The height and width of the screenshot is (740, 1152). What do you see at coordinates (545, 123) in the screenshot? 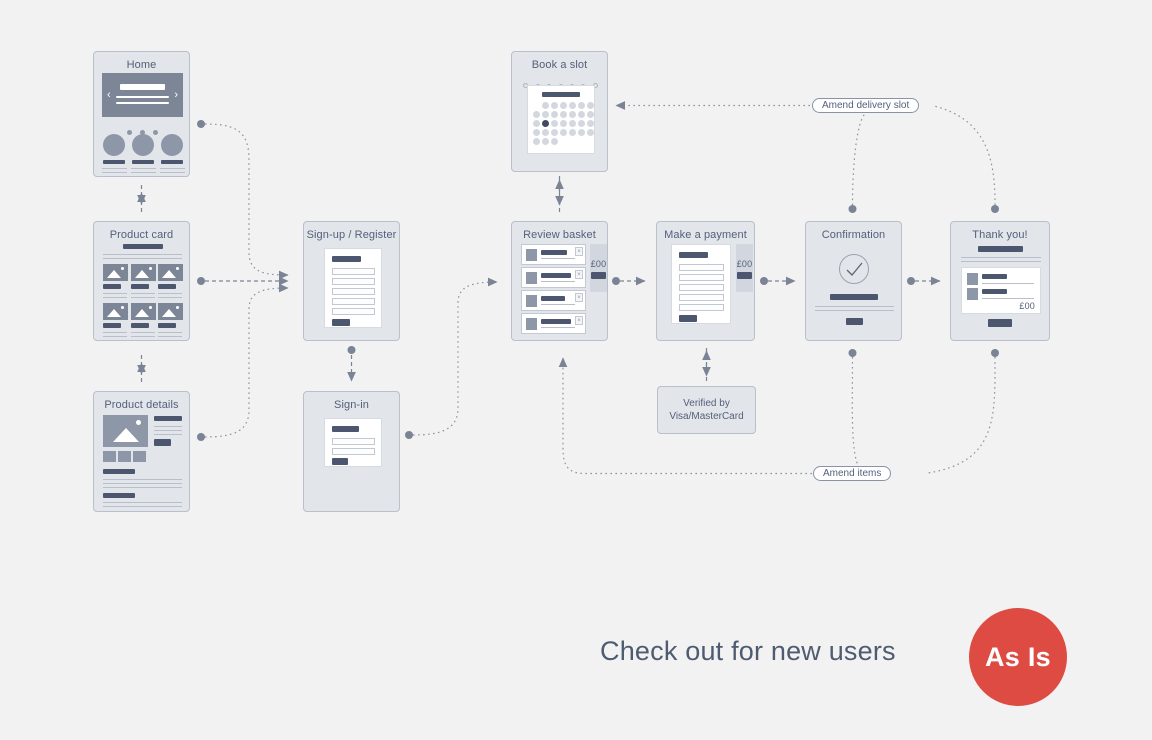
I see `calendar-slot-selected` at bounding box center [545, 123].